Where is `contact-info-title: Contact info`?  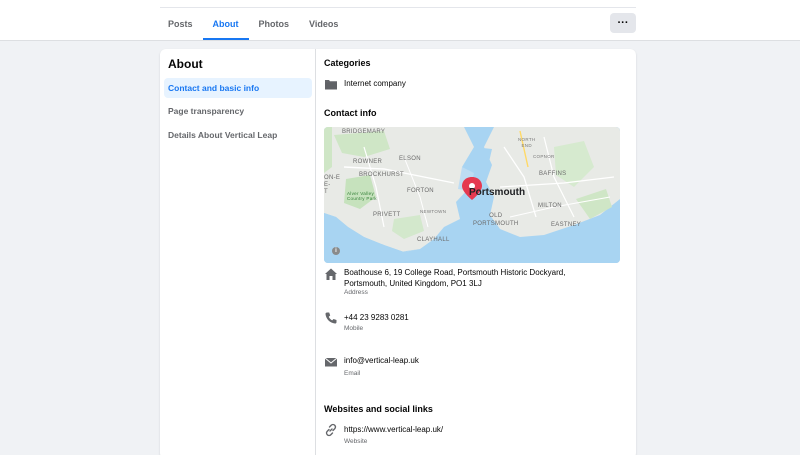 contact-info-title: Contact info is located at coordinates (350, 113).